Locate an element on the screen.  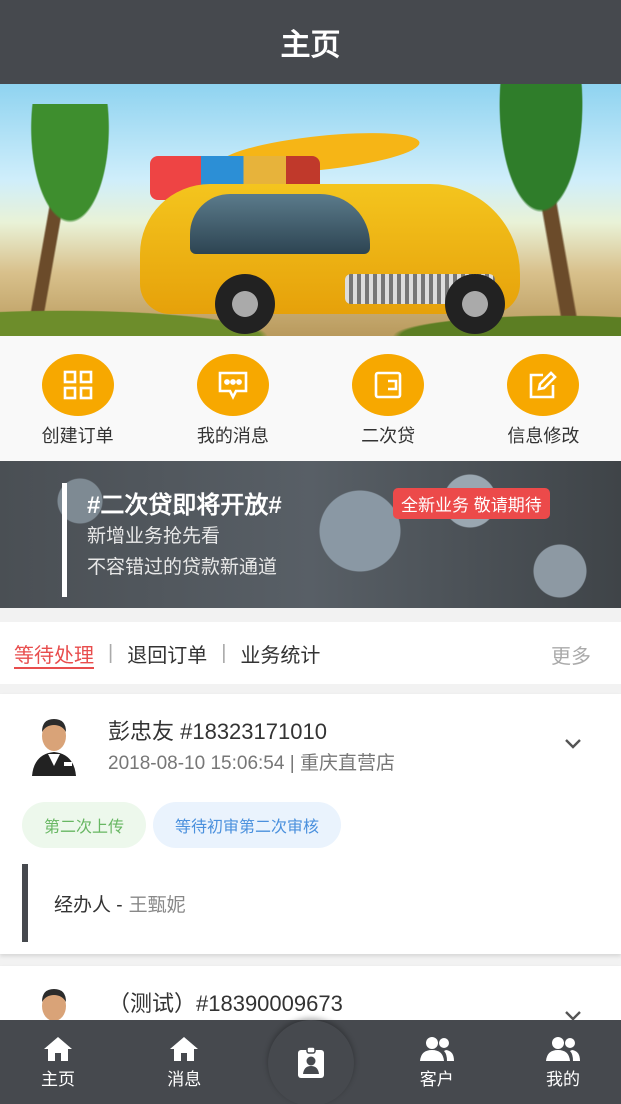
quick-action-my-messages: 我的消息 is located at coordinates (233, 407).